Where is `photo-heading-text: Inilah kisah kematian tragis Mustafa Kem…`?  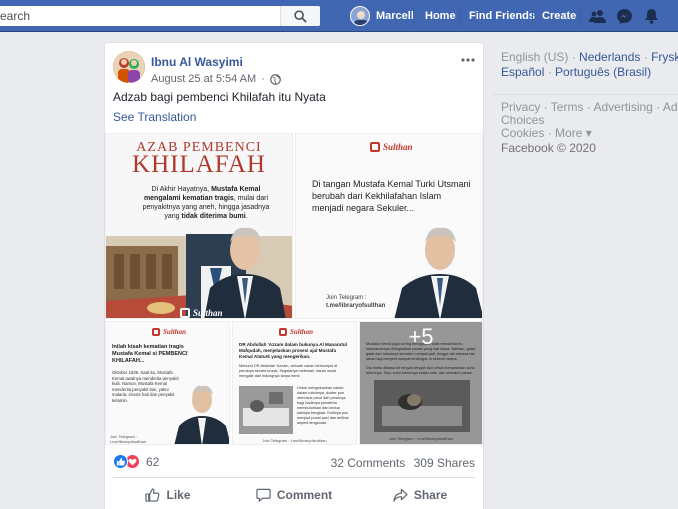
photo-heading-text: Inilah kisah kematian tragis Mustafa Kem… is located at coordinates (150, 354).